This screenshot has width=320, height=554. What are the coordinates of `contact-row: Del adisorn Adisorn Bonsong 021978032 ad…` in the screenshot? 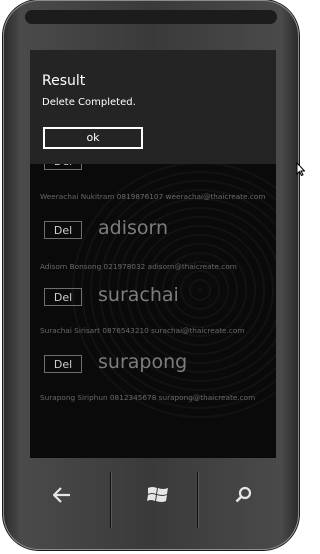 It's located at (153, 249).